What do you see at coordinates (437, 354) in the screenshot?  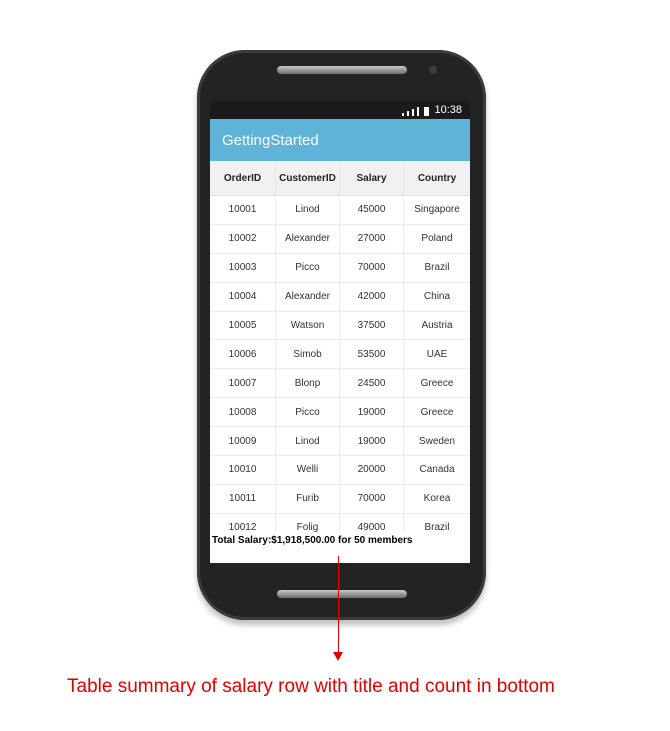 I see `country-cell: UAE` at bounding box center [437, 354].